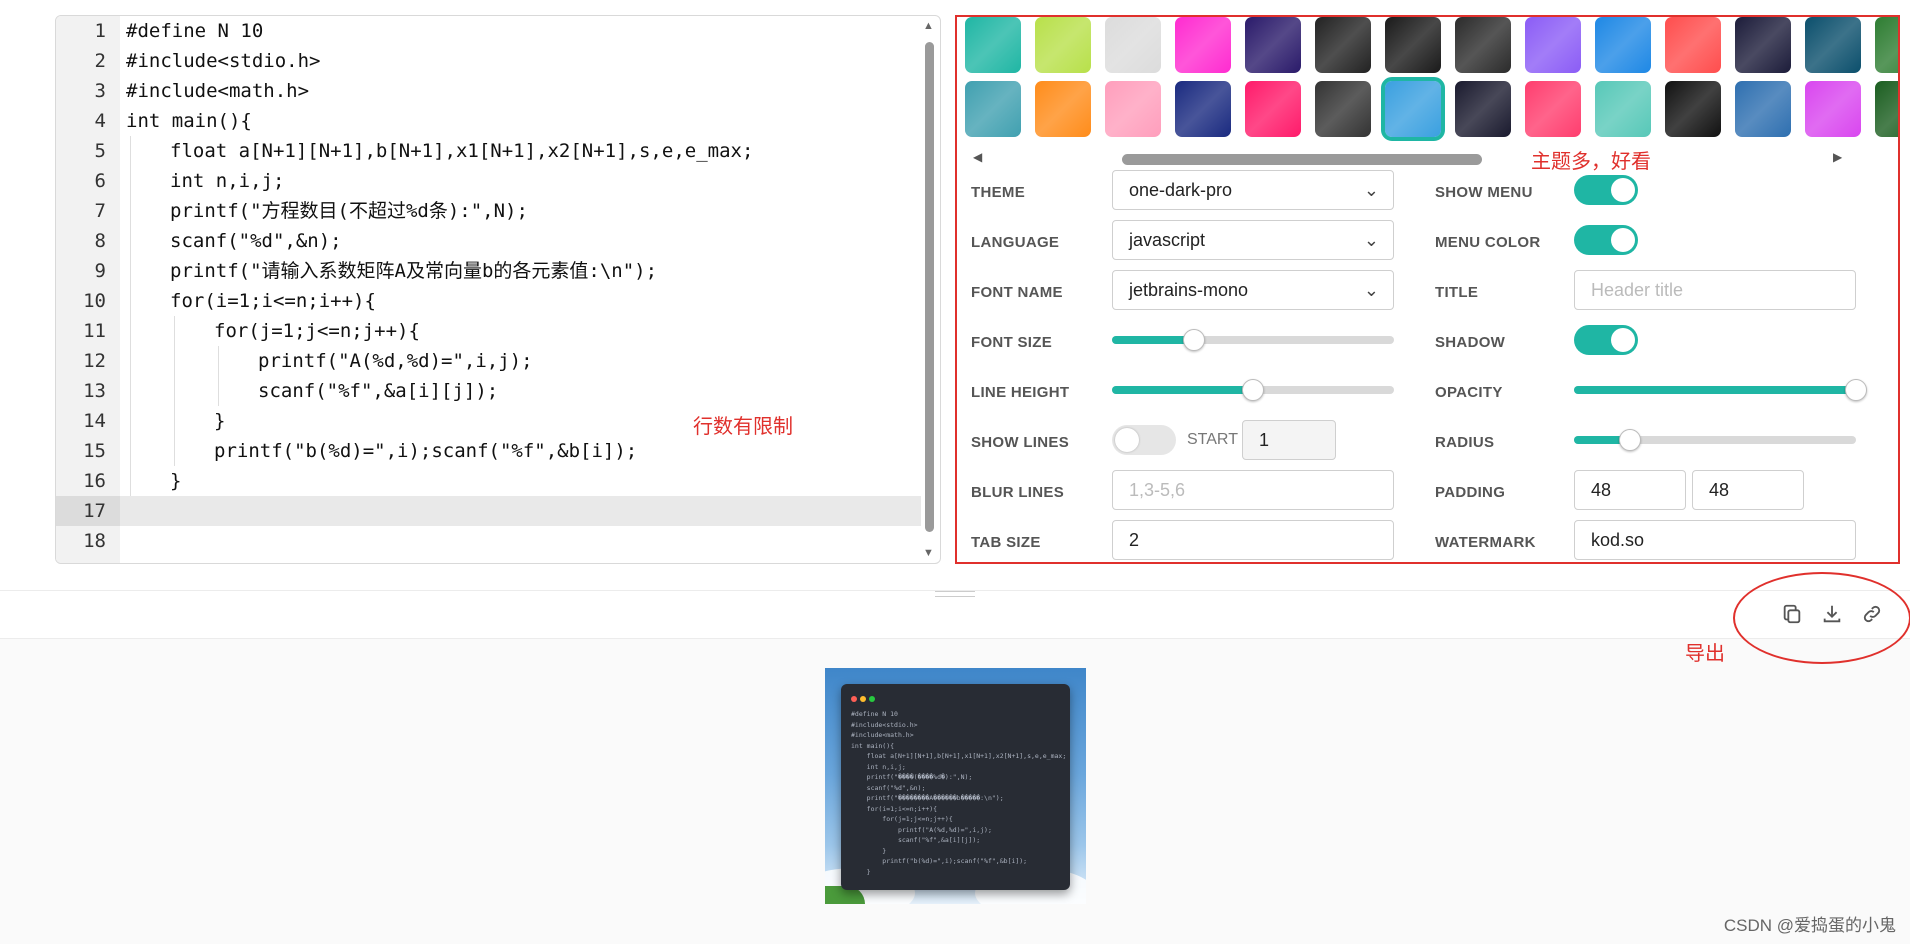 The width and height of the screenshot is (1910, 944). What do you see at coordinates (861, 871) in the screenshot?
I see `preview-code-line: }` at bounding box center [861, 871].